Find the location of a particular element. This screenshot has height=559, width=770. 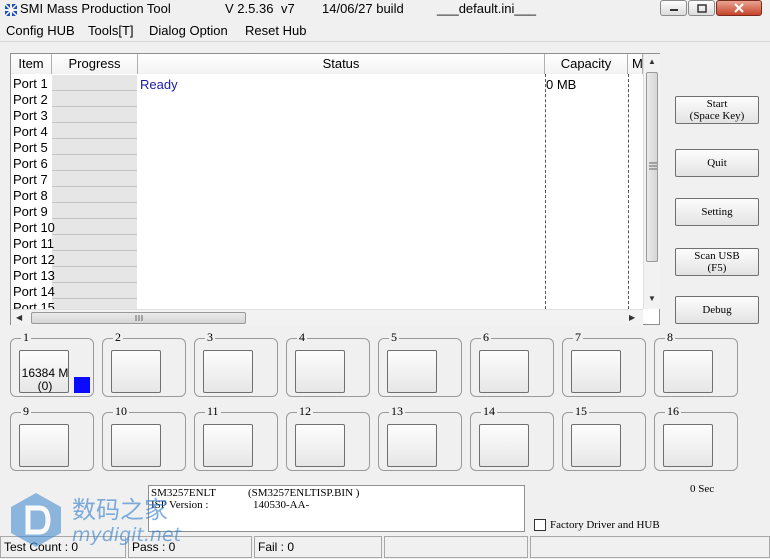

variant-label: v7 is located at coordinates (288, 8).